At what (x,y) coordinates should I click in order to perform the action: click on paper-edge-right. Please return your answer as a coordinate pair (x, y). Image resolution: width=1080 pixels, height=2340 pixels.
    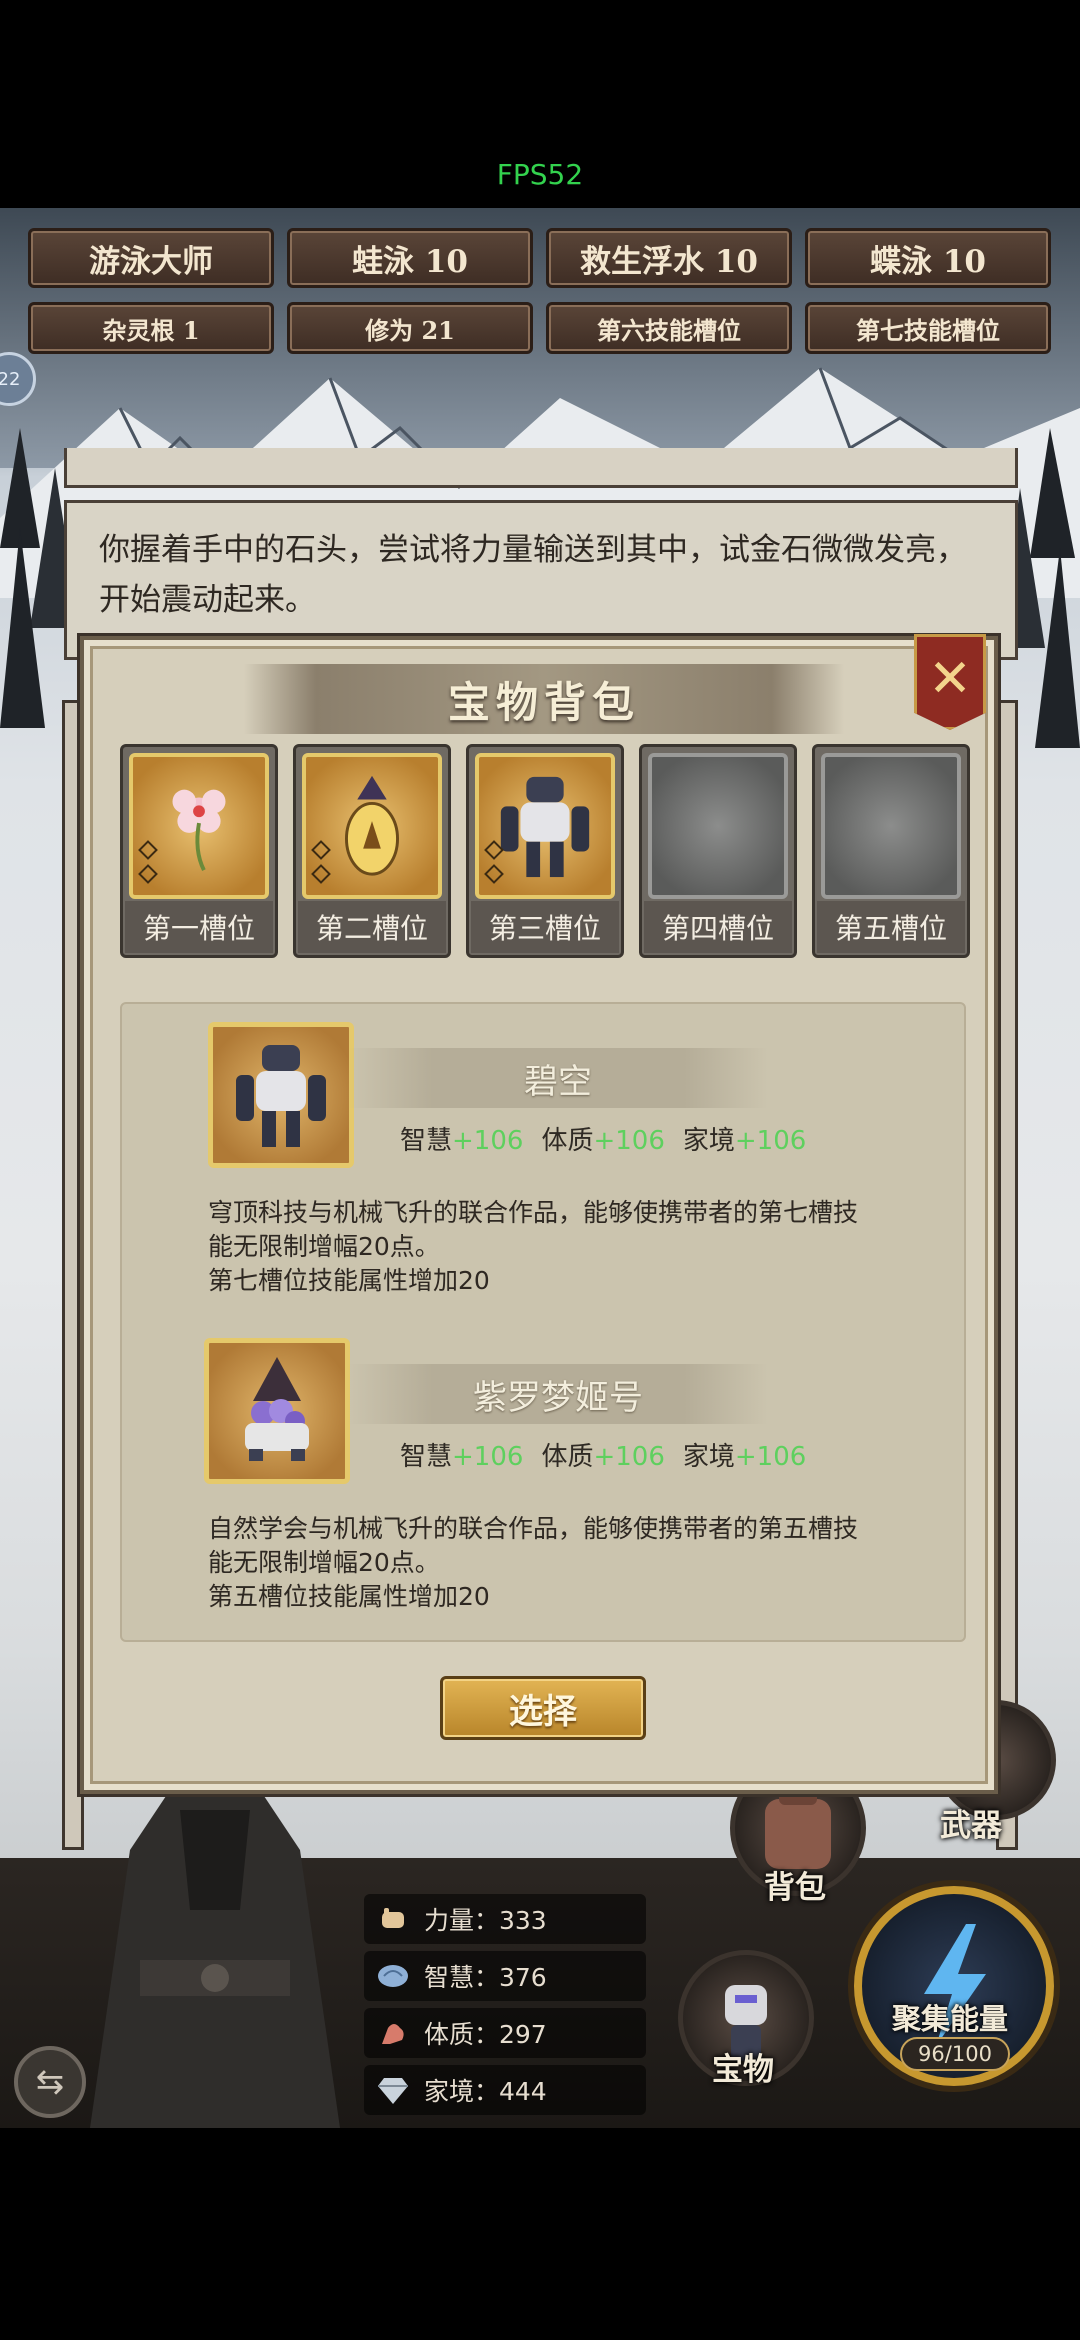
    Looking at the image, I should click on (1007, 1275).